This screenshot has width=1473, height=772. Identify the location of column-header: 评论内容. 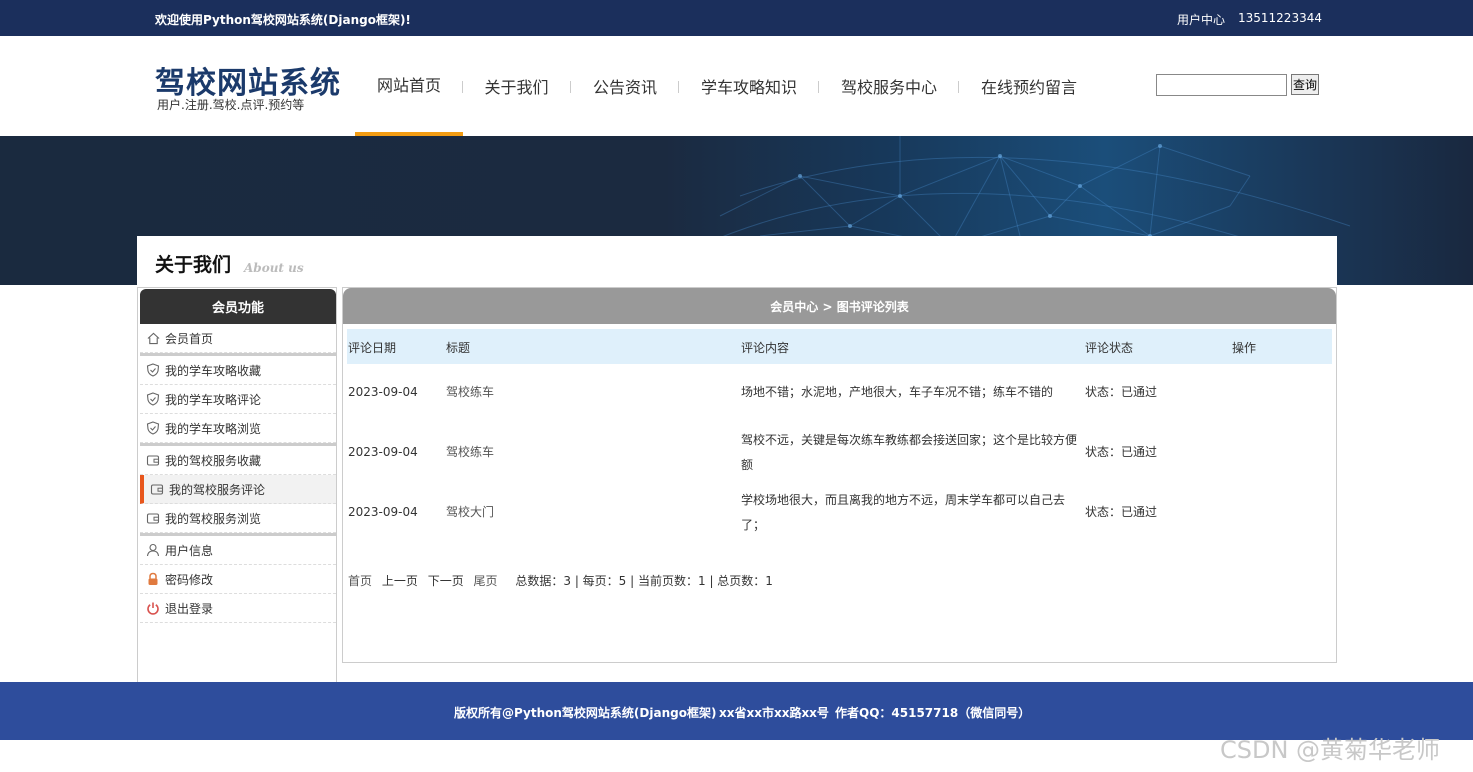
(765, 348).